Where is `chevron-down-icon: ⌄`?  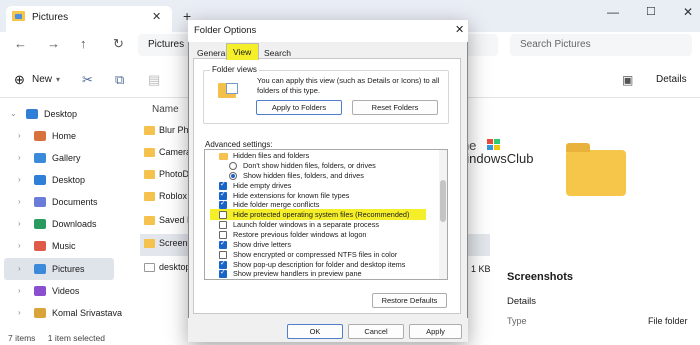 chevron-down-icon: ⌄ is located at coordinates (13, 113).